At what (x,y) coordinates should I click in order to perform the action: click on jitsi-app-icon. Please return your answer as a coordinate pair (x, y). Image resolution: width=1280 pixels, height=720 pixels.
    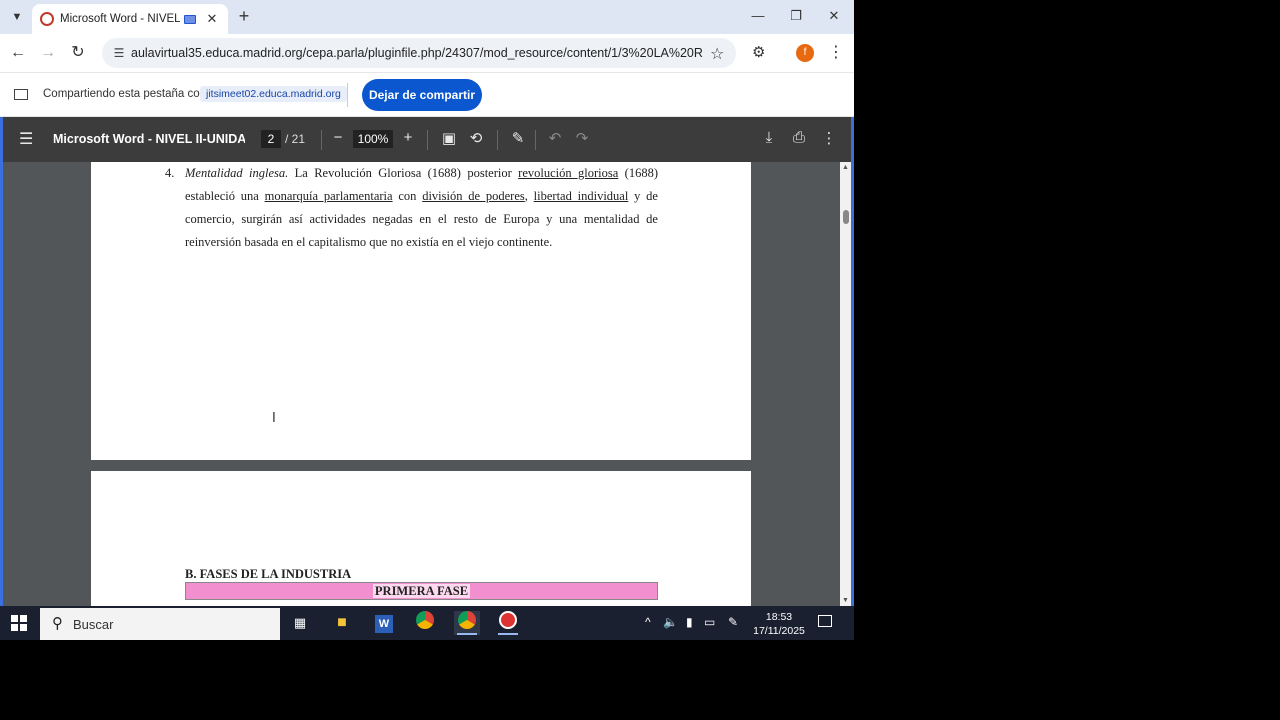
    Looking at the image, I should click on (508, 623).